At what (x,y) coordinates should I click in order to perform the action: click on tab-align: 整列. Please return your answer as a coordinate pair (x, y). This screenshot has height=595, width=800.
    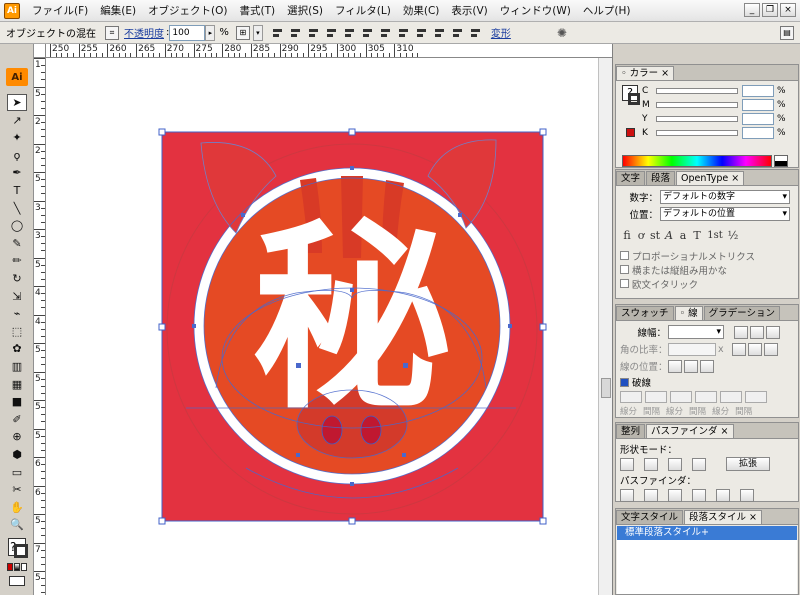
    Looking at the image, I should click on (631, 431).